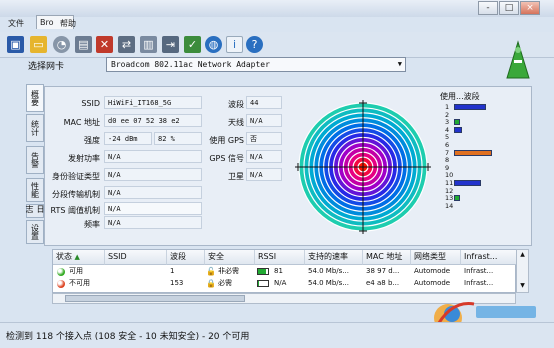 Image resolution: width=554 pixels, height=348 pixels. Describe the element at coordinates (104, 44) in the screenshot. I see `disconnect-icon: ✕` at that location.